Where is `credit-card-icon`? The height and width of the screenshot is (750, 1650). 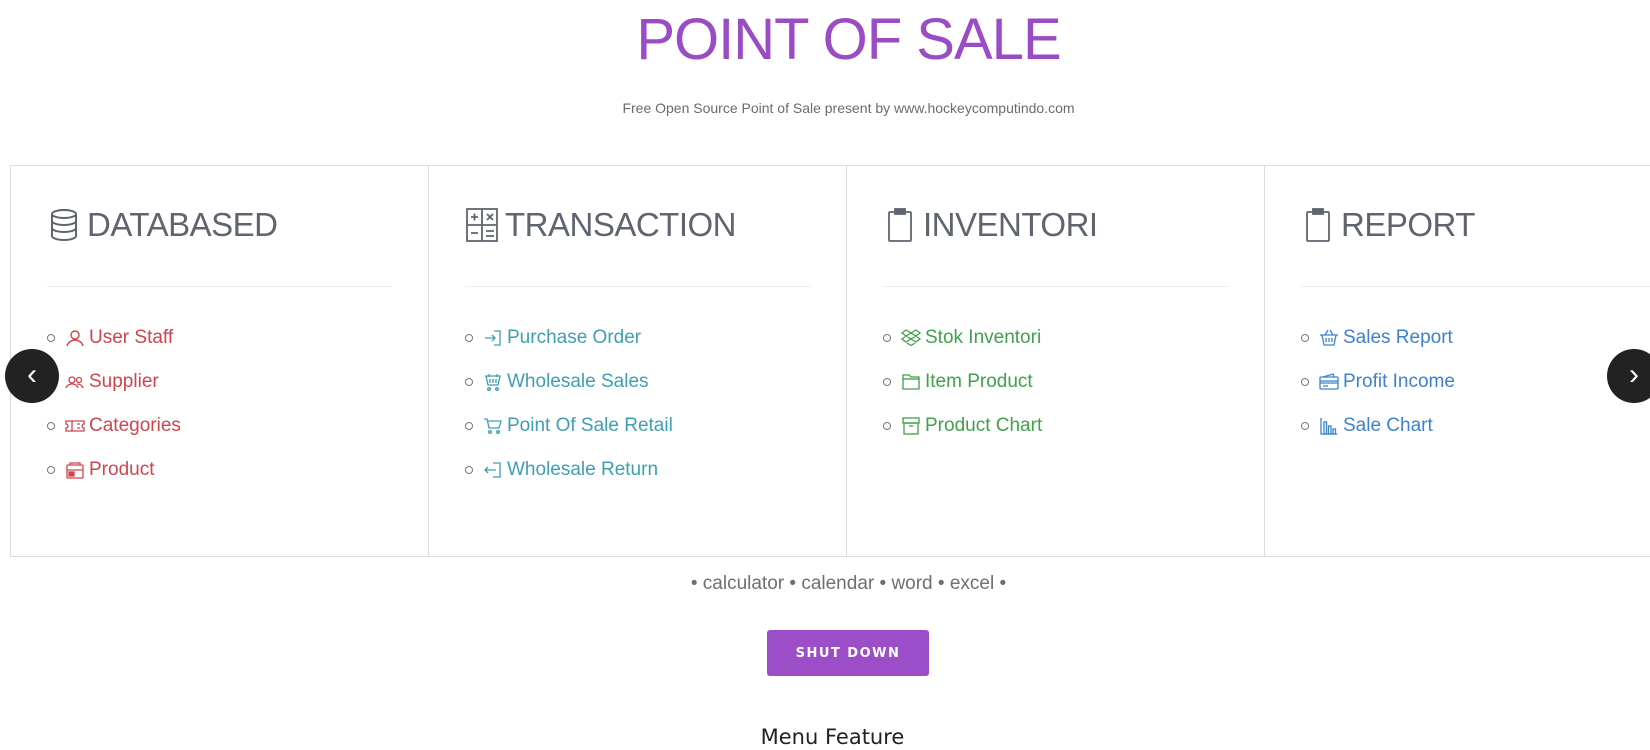
credit-card-icon is located at coordinates (1329, 382).